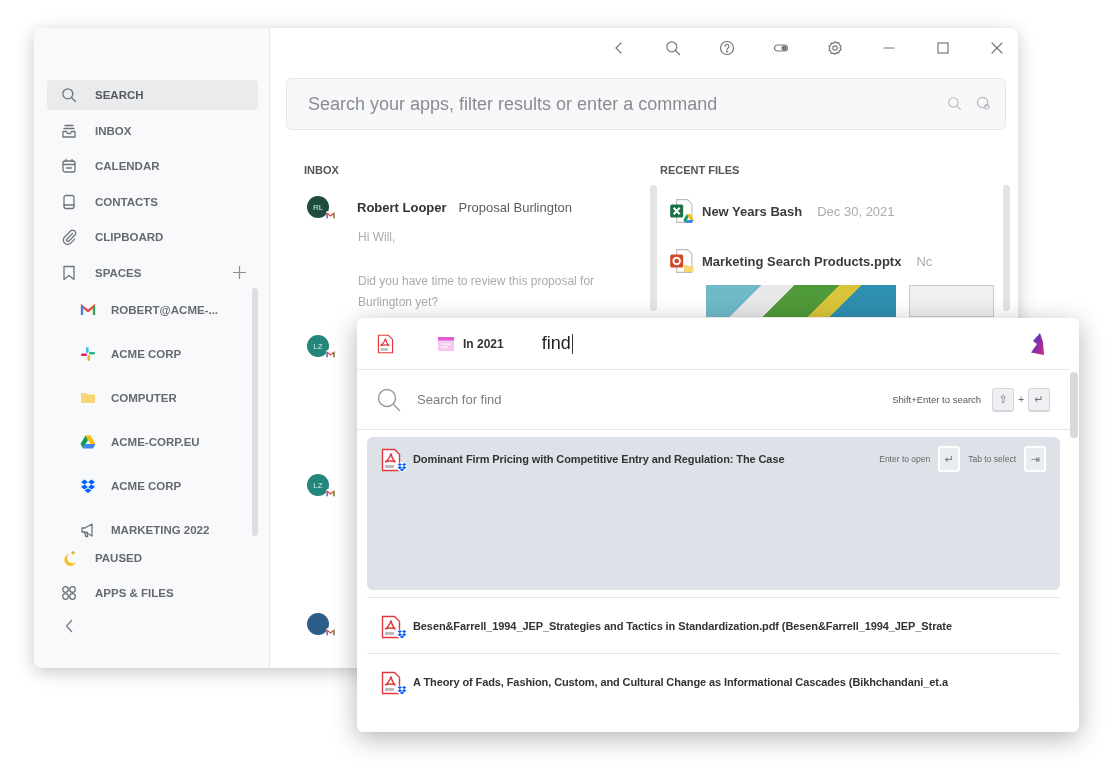 This screenshot has width=1113, height=772. Describe the element at coordinates (69, 130) in the screenshot. I see `tray-icon` at that location.